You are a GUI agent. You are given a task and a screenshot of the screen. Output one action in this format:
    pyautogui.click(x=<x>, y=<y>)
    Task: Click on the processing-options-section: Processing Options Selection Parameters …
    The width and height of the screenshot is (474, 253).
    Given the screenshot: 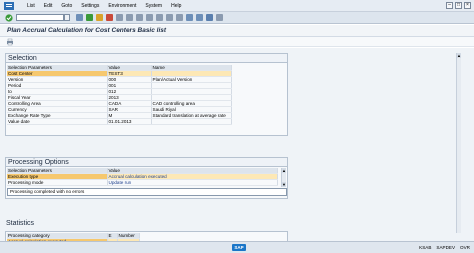 What is the action you would take?
    pyautogui.click(x=146, y=178)
    